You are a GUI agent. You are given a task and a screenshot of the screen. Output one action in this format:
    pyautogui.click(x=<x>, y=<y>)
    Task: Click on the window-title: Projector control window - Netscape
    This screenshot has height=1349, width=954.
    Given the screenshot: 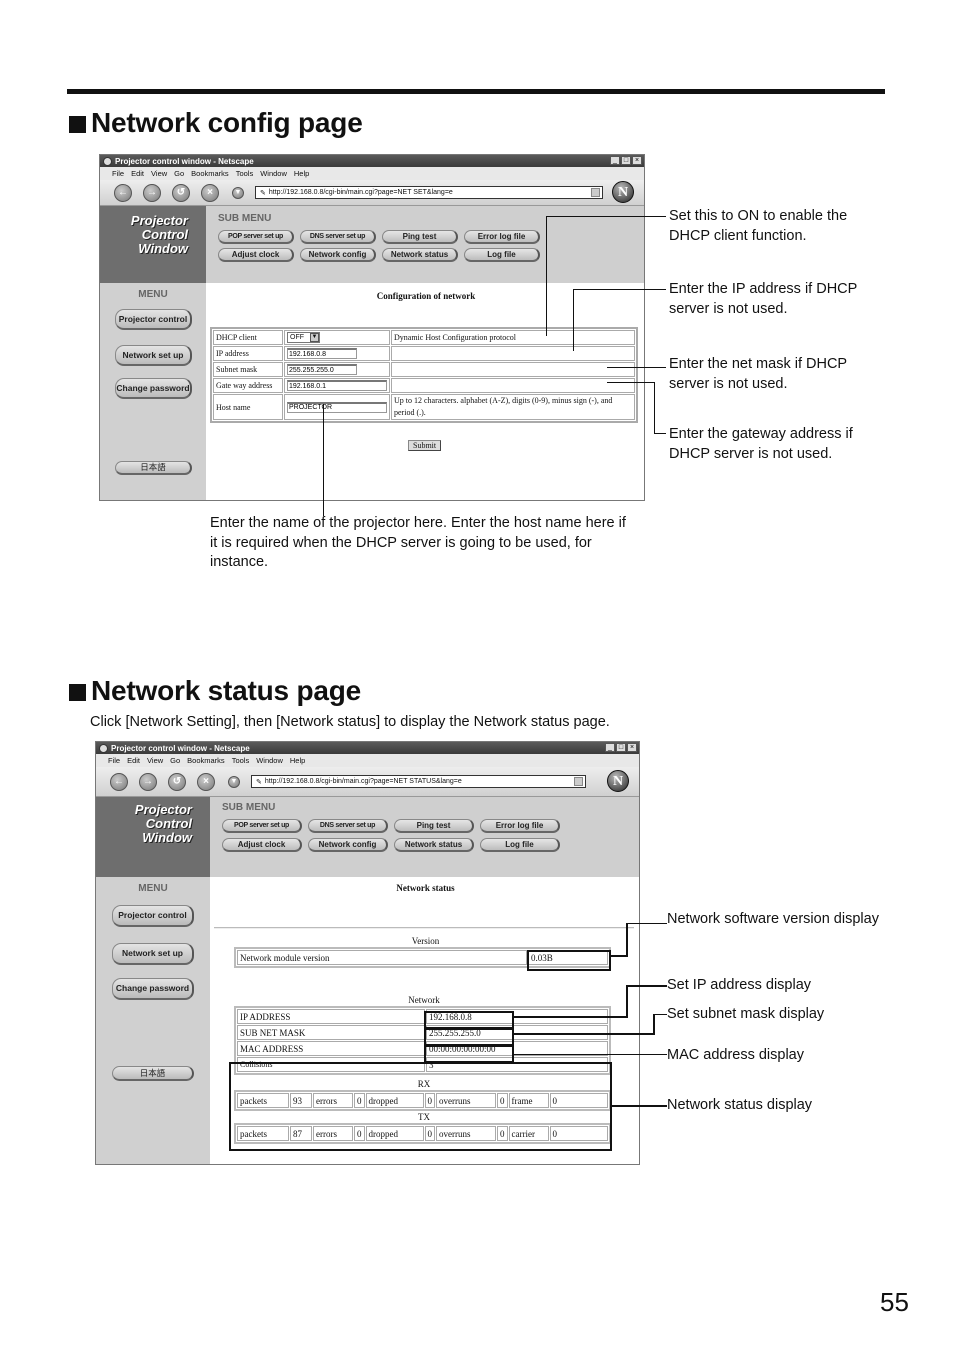 What is the action you would take?
    pyautogui.click(x=184, y=161)
    